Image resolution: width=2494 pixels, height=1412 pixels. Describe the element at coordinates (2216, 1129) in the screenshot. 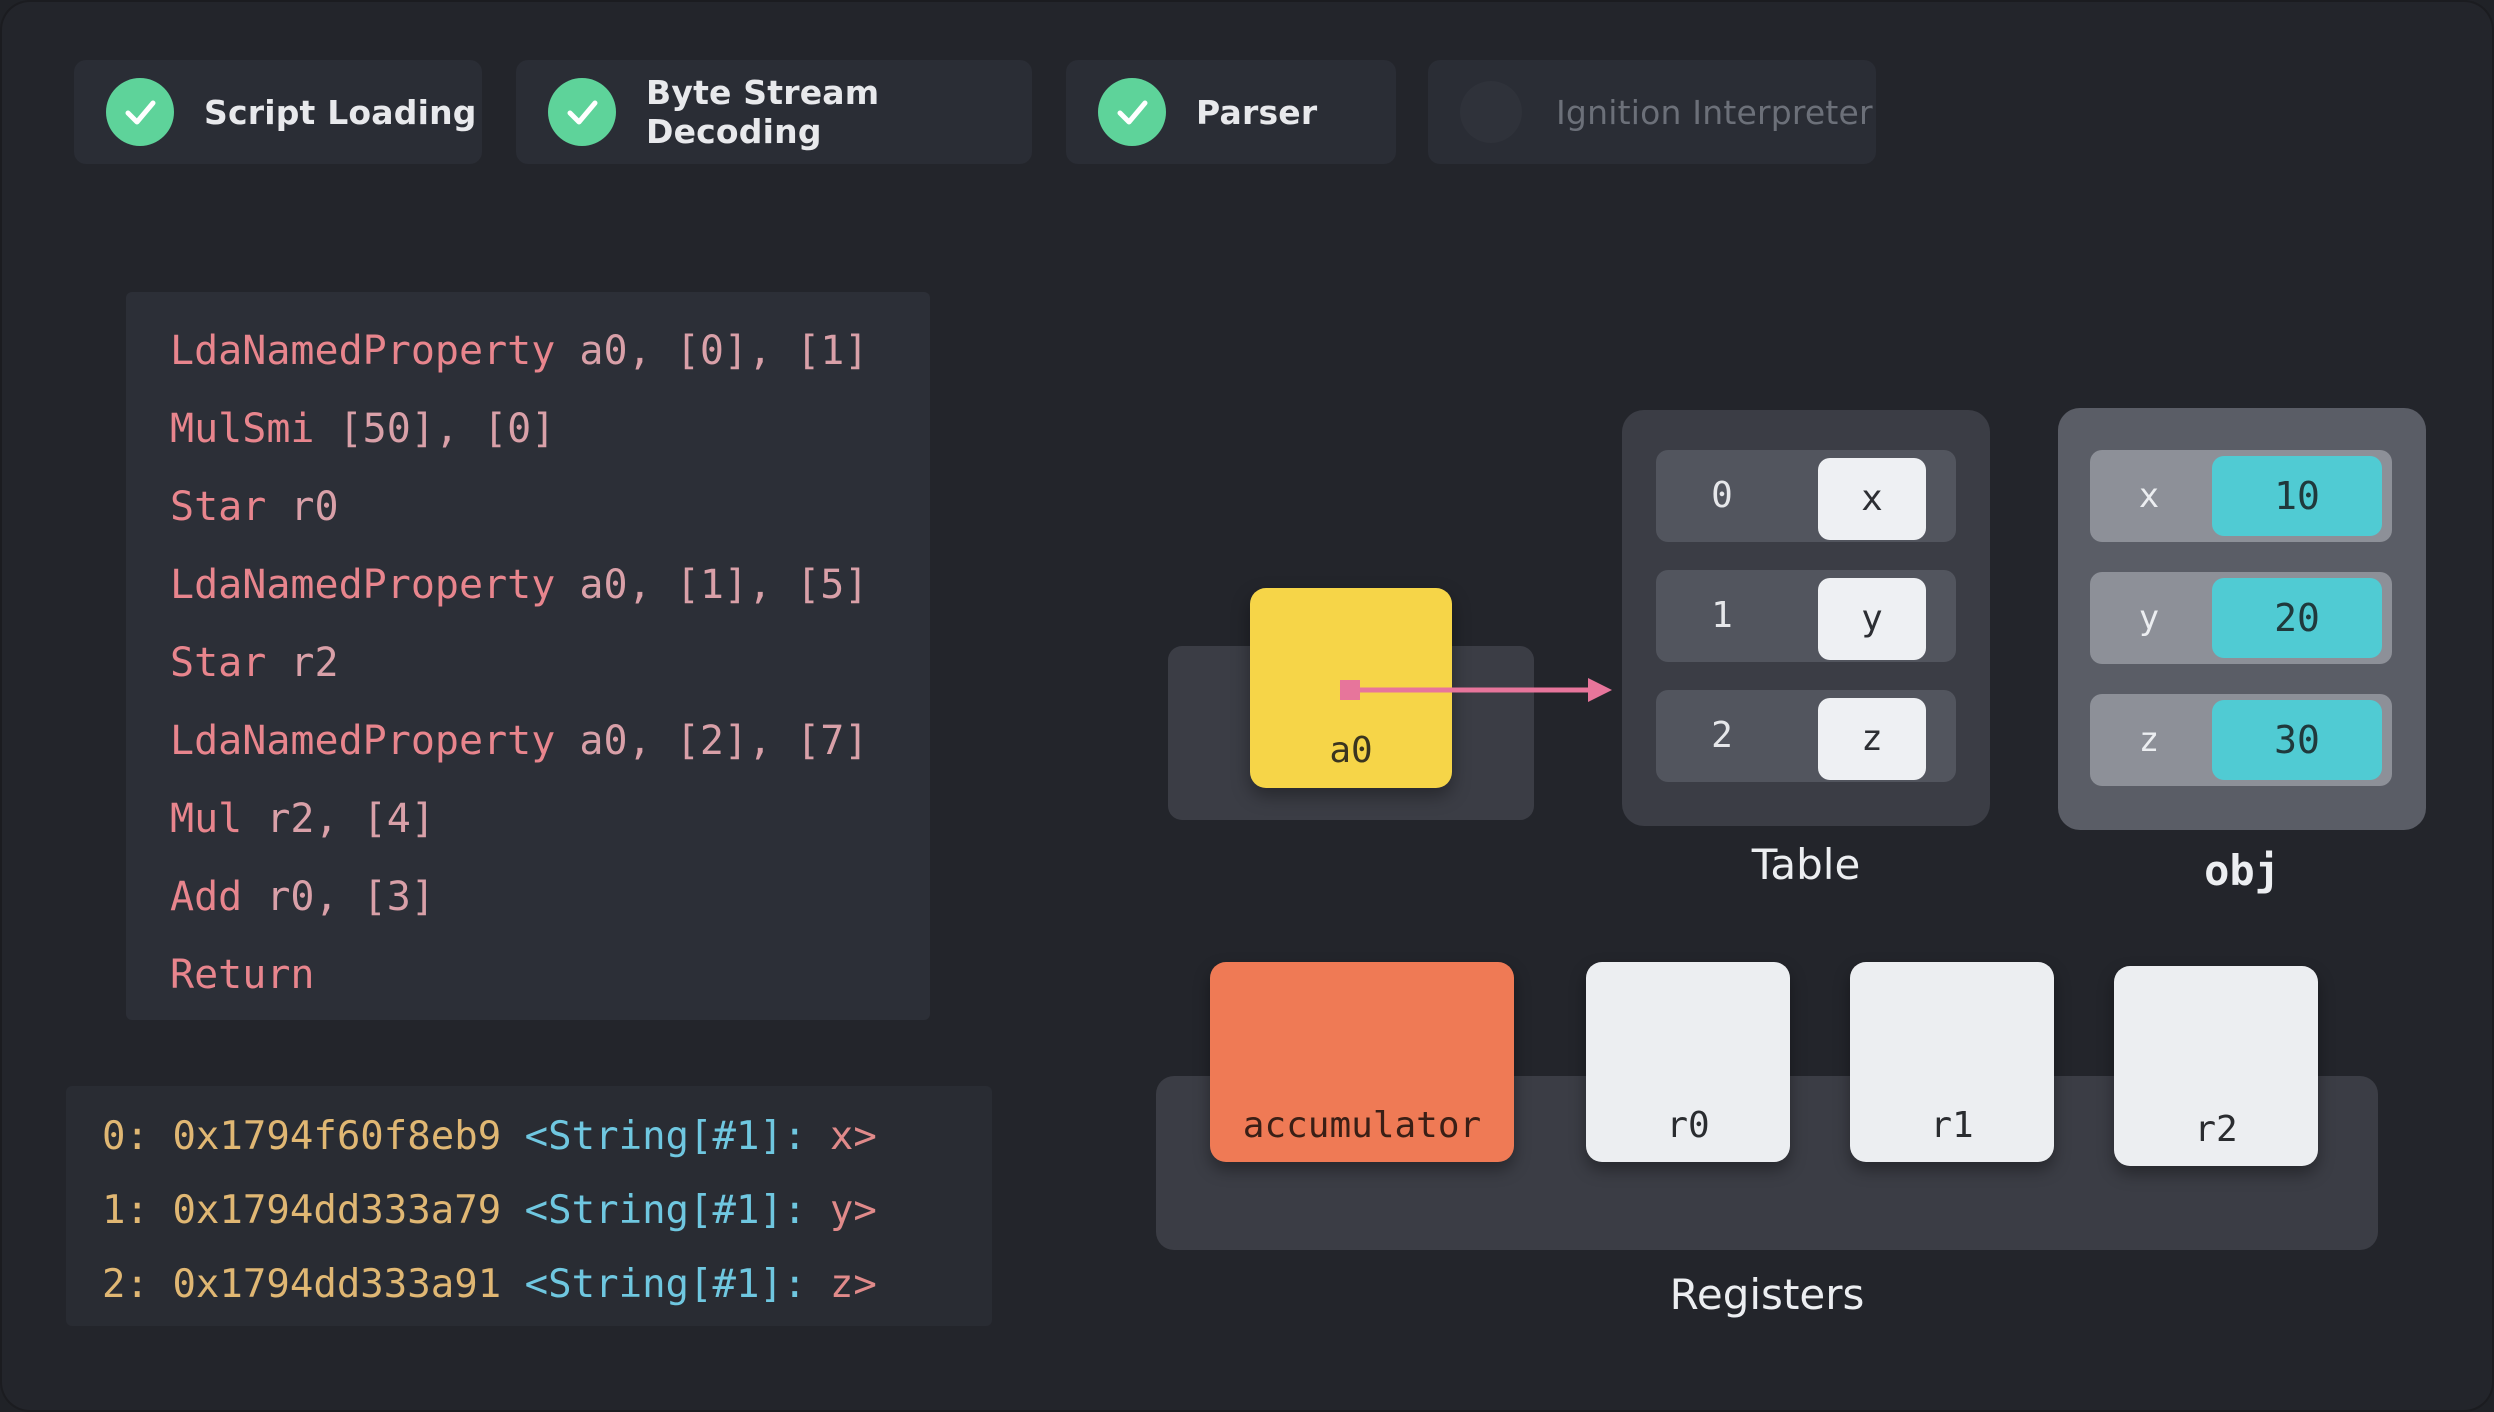

I see `register-label: r2` at that location.